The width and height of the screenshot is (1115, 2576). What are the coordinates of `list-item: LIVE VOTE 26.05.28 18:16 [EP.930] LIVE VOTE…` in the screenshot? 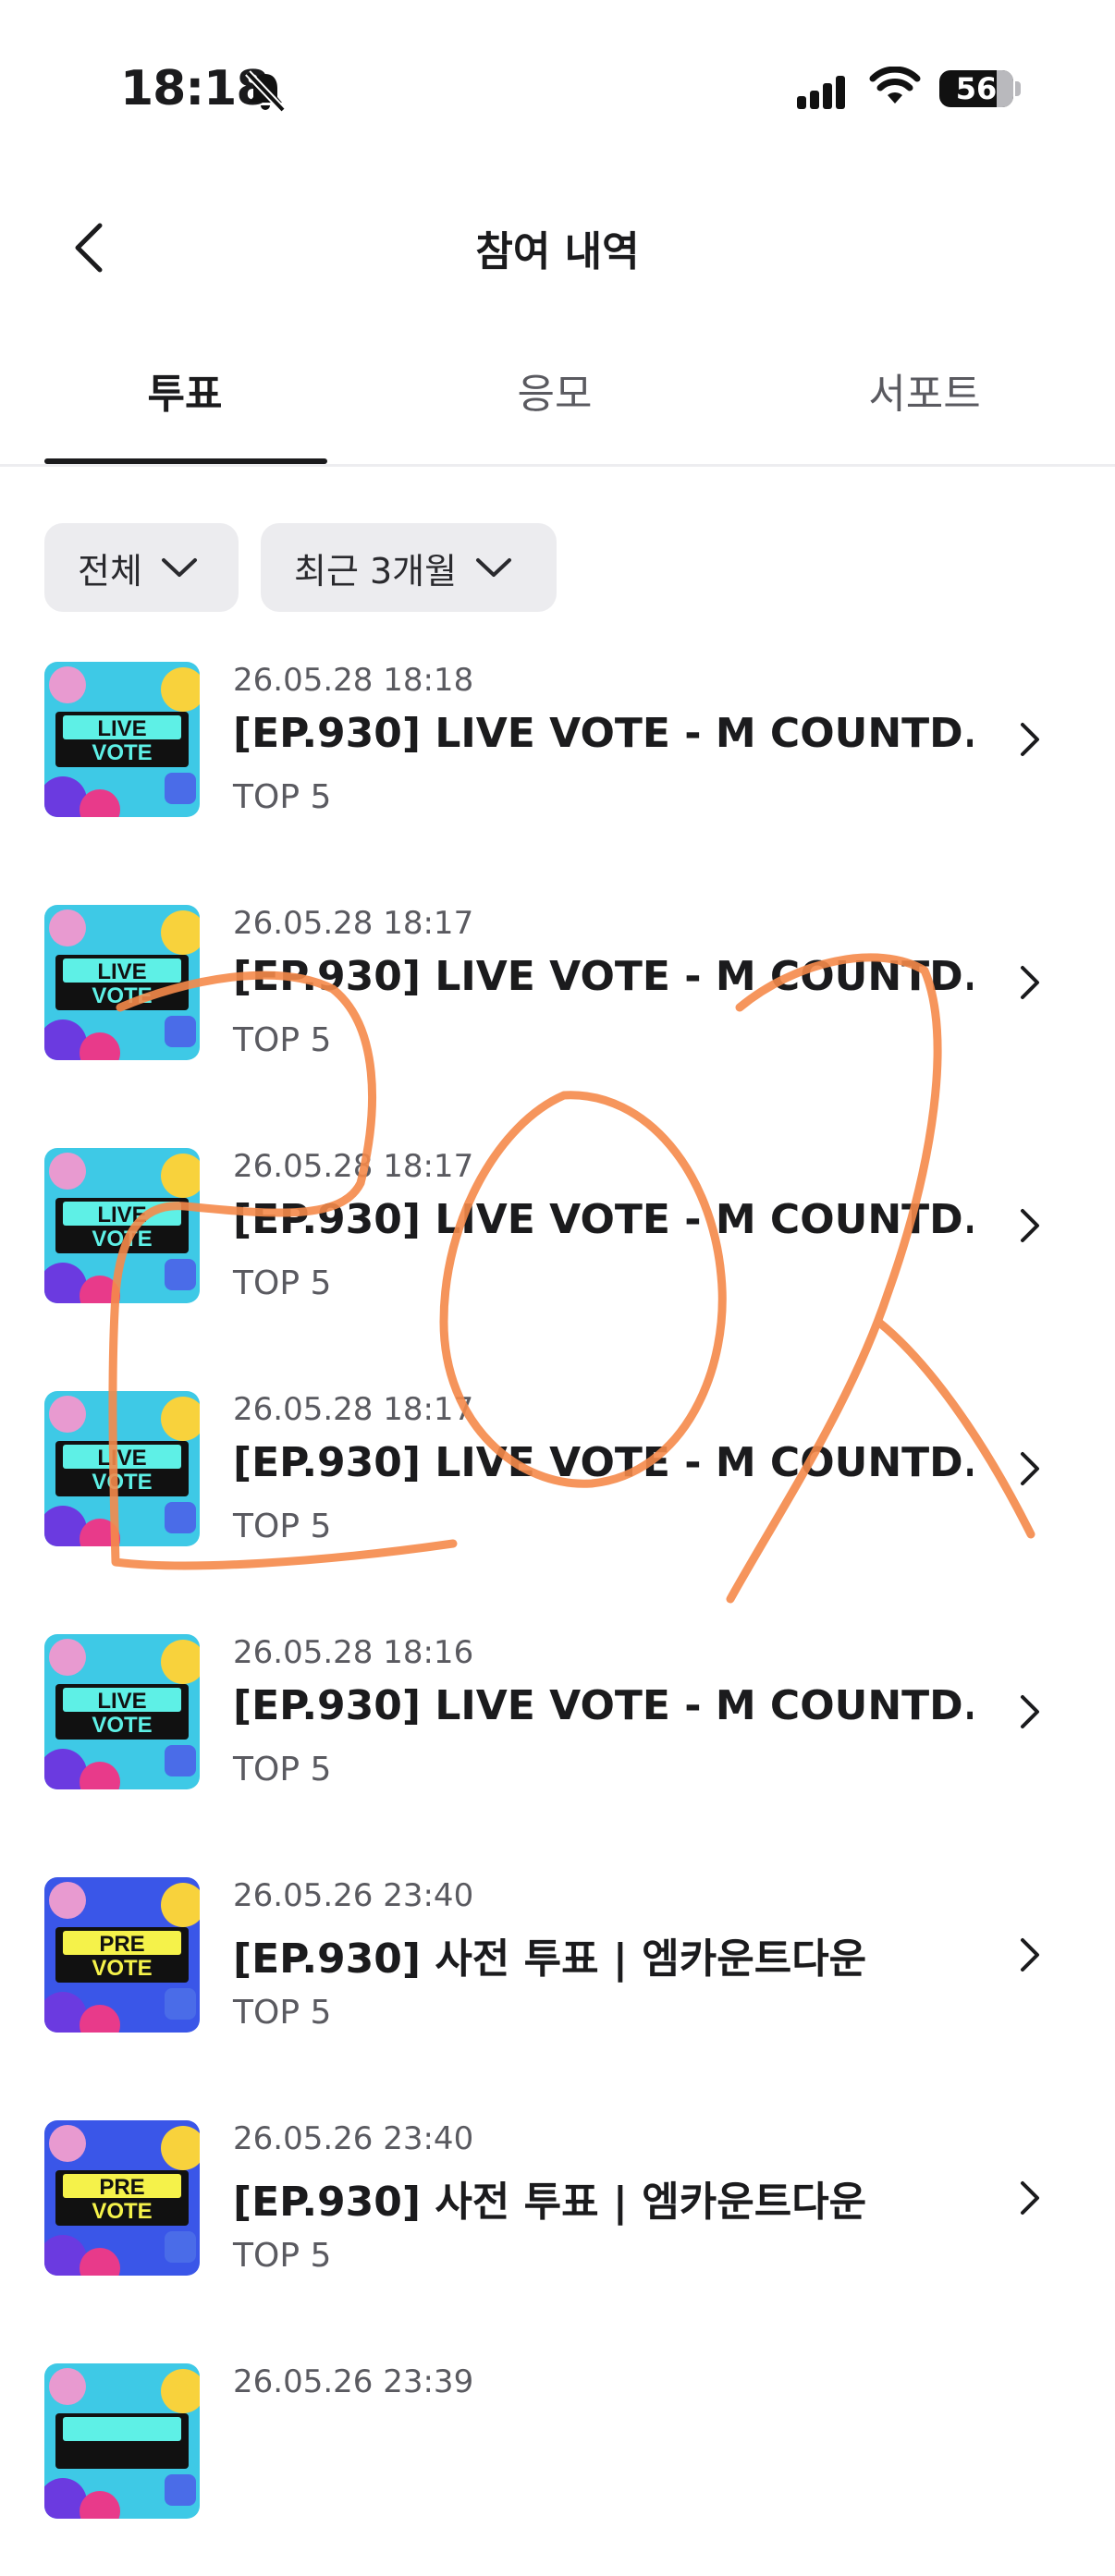 It's located at (558, 1740).